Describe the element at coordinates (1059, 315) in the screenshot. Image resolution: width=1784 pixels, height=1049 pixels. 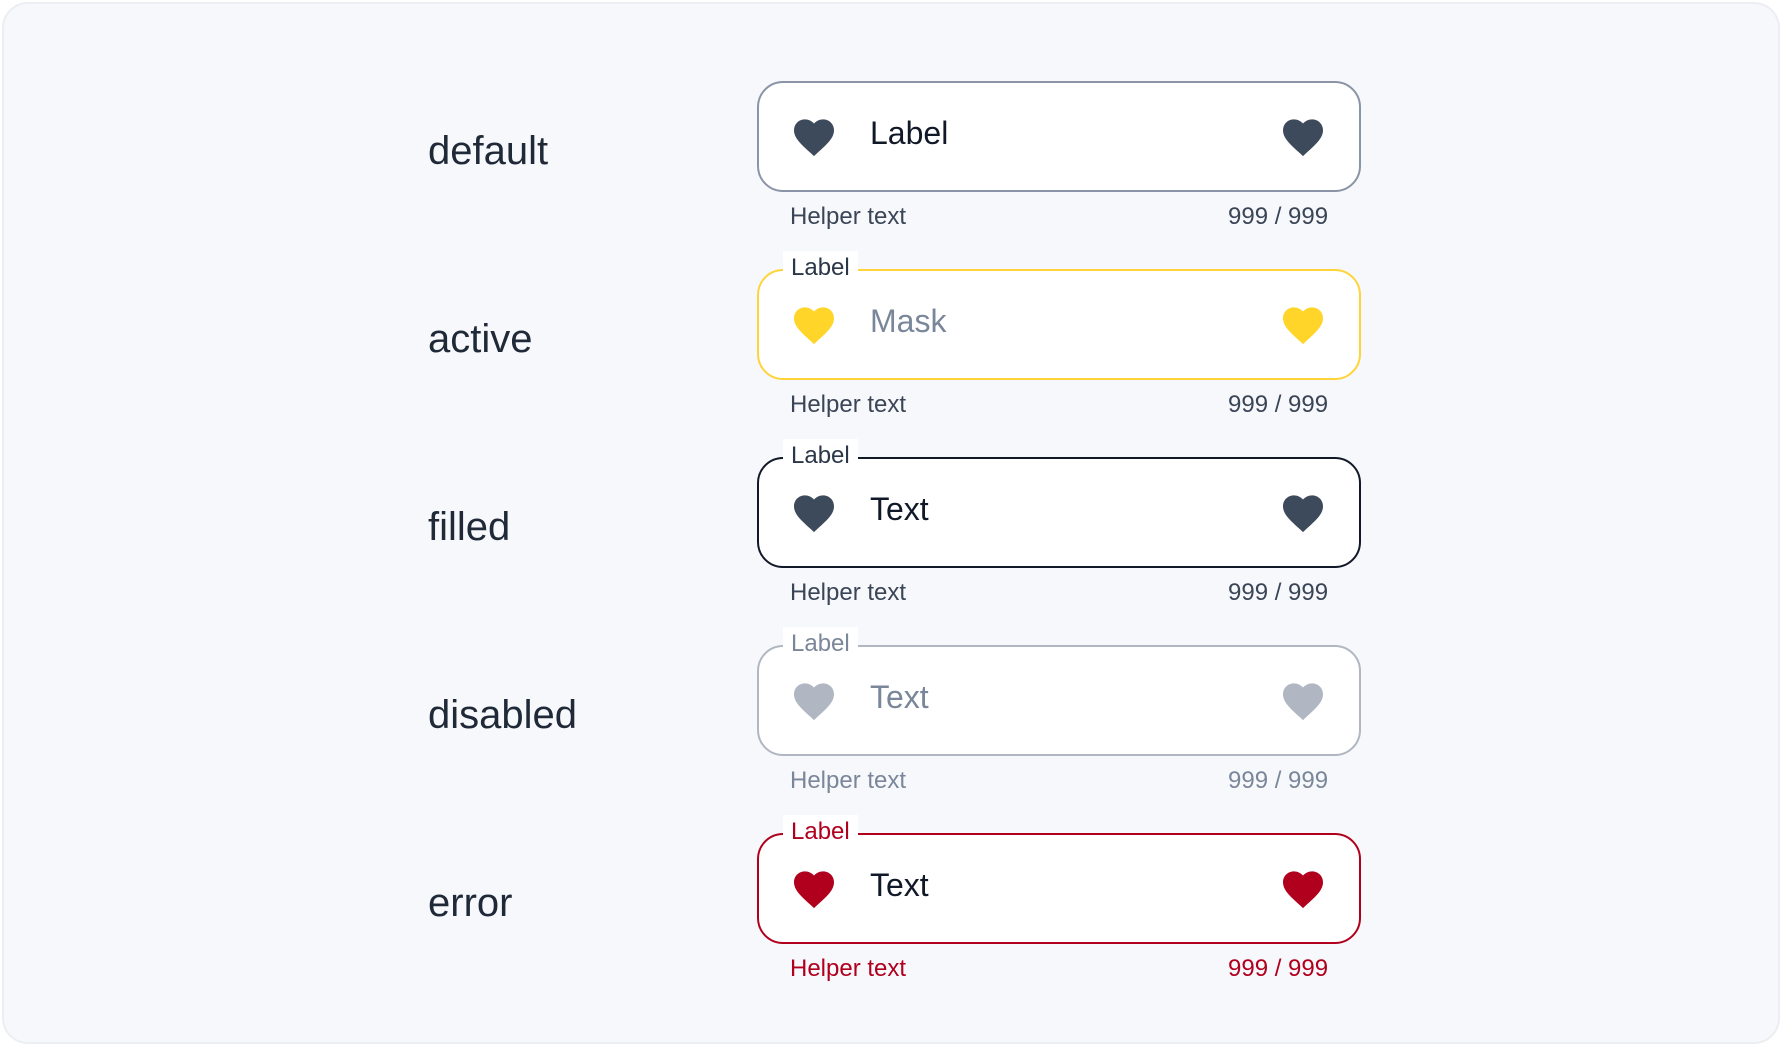
I see `text-field-active: Label Mask` at that location.